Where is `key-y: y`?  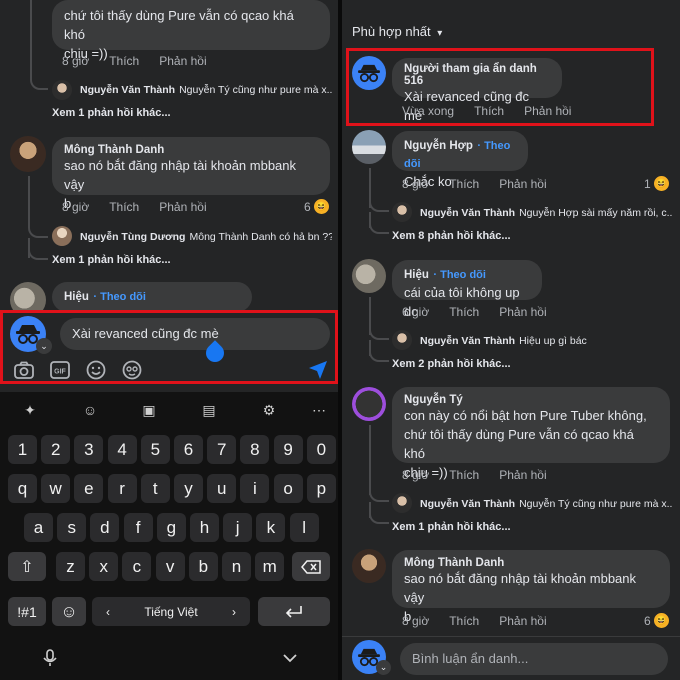
key-y: y is located at coordinates (188, 488).